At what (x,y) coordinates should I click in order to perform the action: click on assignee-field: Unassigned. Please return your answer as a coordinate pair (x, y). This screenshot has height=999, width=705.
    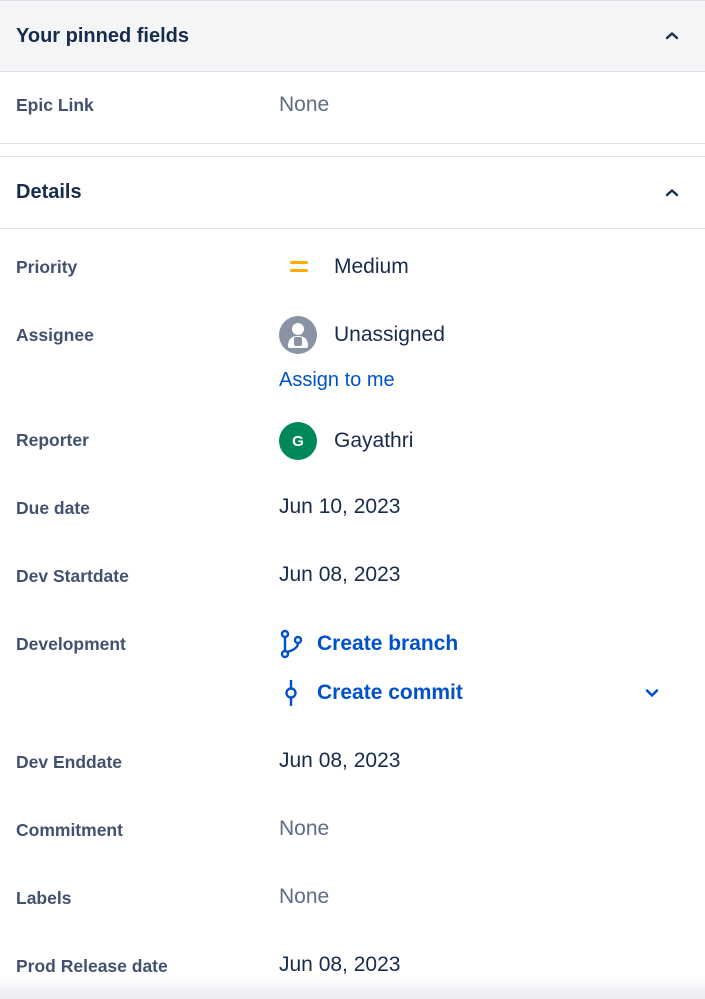
    Looking at the image, I should click on (362, 335).